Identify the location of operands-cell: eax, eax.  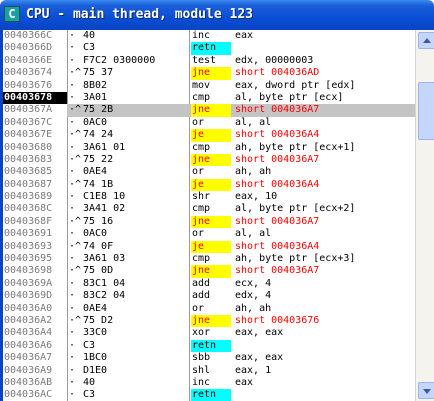
(259, 358).